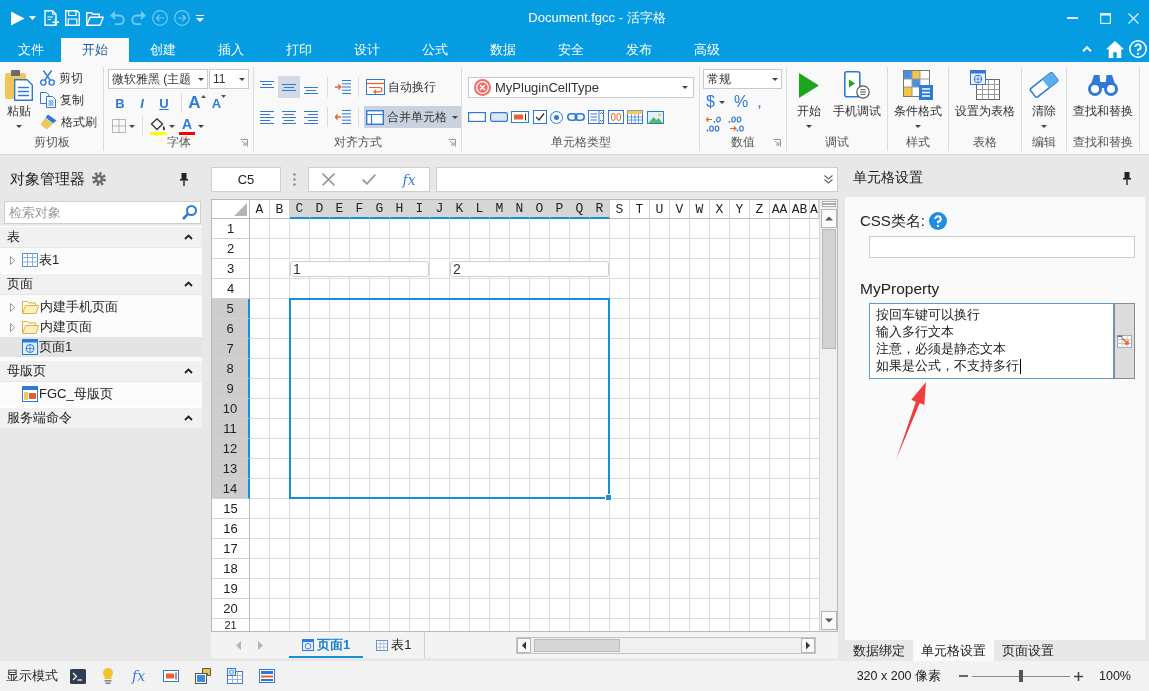  Describe the element at coordinates (231, 609) in the screenshot. I see `row-header: 20` at that location.